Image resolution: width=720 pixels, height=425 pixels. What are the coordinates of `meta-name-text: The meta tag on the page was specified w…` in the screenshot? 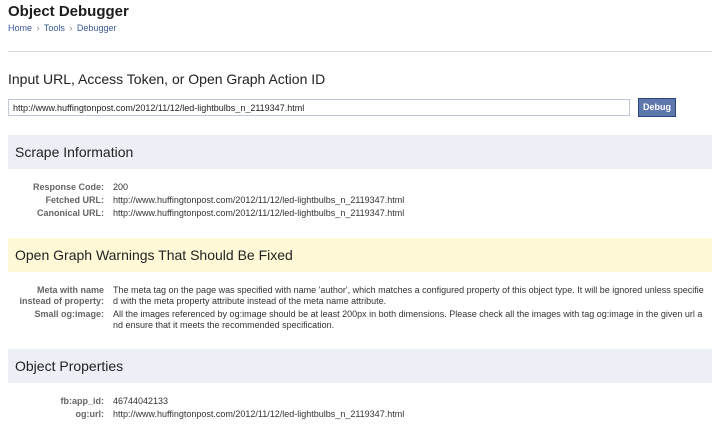 It's located at (408, 295).